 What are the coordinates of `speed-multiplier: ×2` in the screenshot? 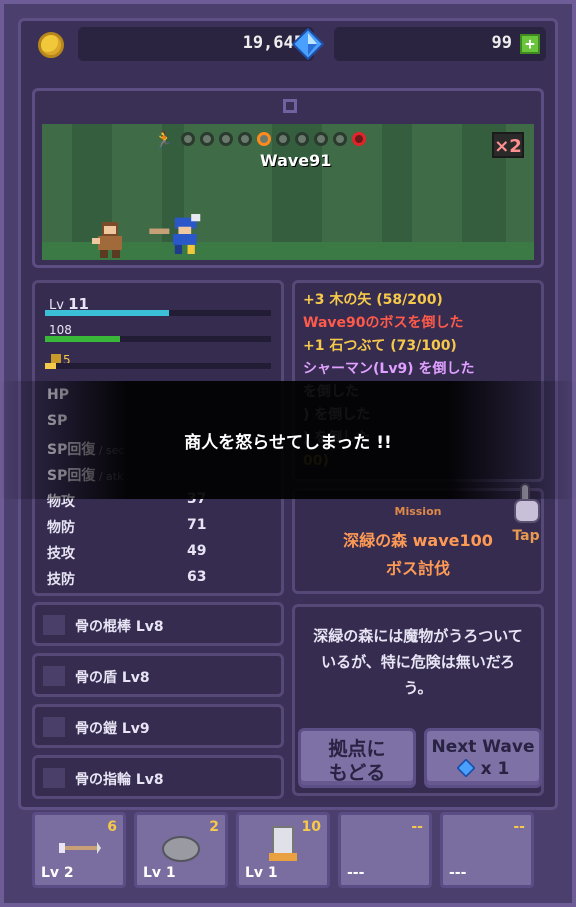 It's located at (508, 145).